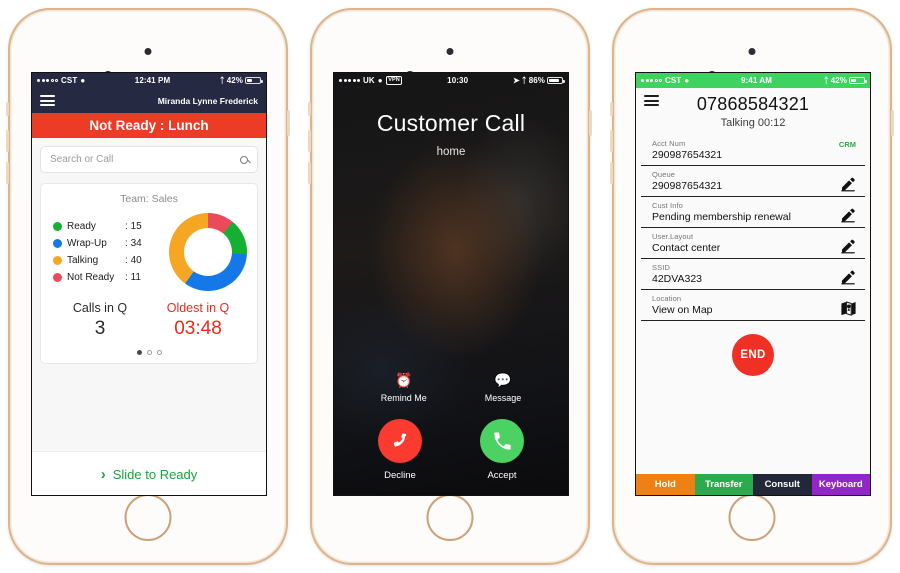 The height and width of the screenshot is (573, 900). What do you see at coordinates (838, 80) in the screenshot?
I see `battery-percent-3: 42%` at bounding box center [838, 80].